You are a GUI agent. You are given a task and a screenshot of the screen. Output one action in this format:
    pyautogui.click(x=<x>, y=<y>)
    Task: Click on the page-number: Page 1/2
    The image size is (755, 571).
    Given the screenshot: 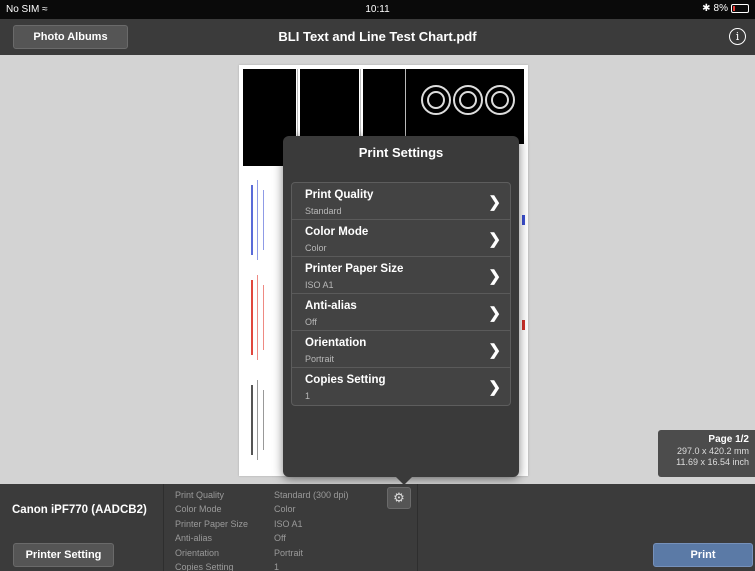 What is the action you would take?
    pyautogui.click(x=728, y=439)
    